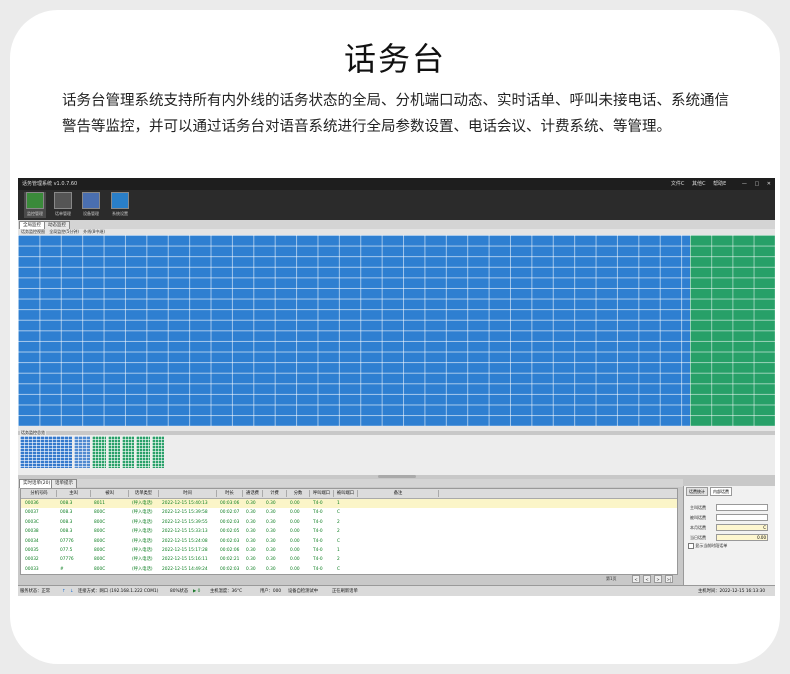 The width and height of the screenshot is (790, 674). I want to click on callee-fee-field, so click(742, 517).